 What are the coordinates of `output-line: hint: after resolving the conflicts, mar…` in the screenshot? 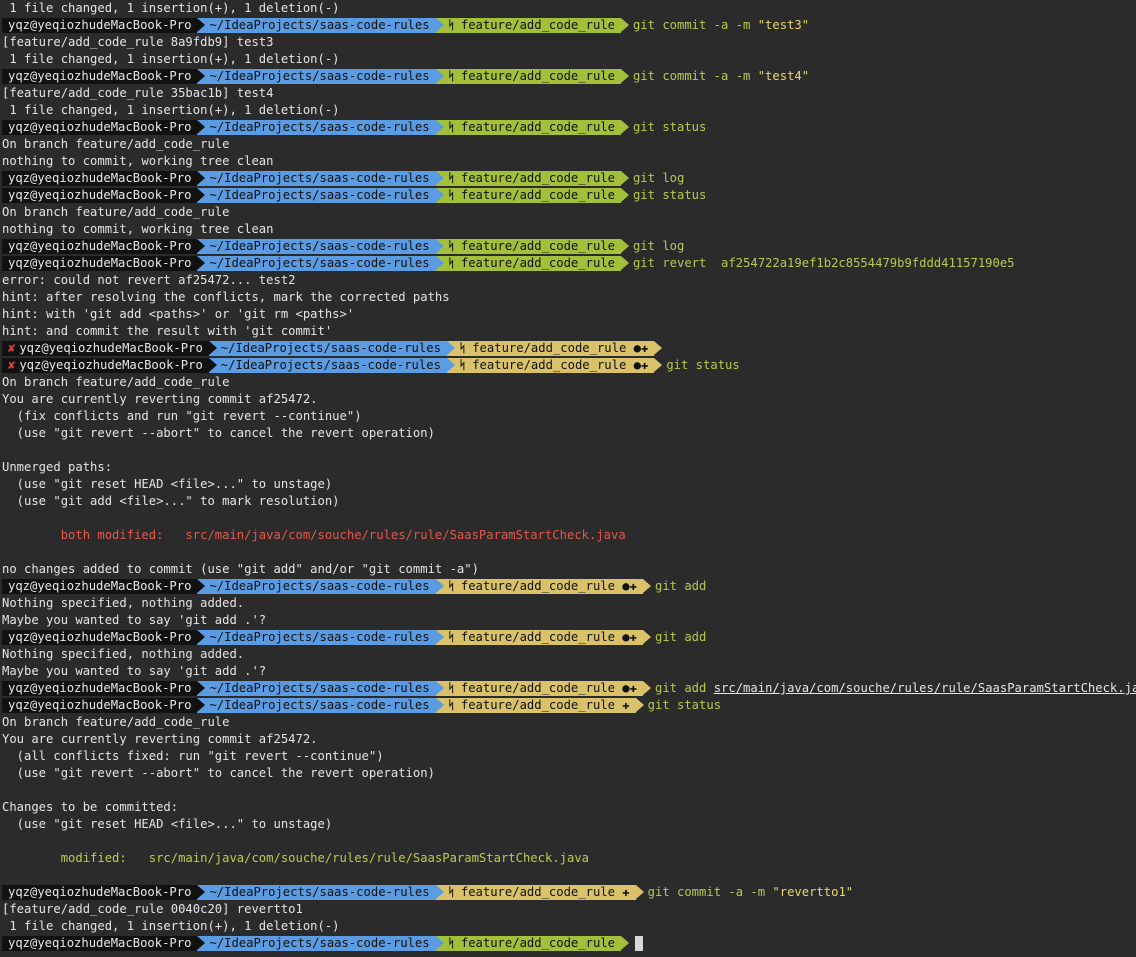 It's located at (226, 297).